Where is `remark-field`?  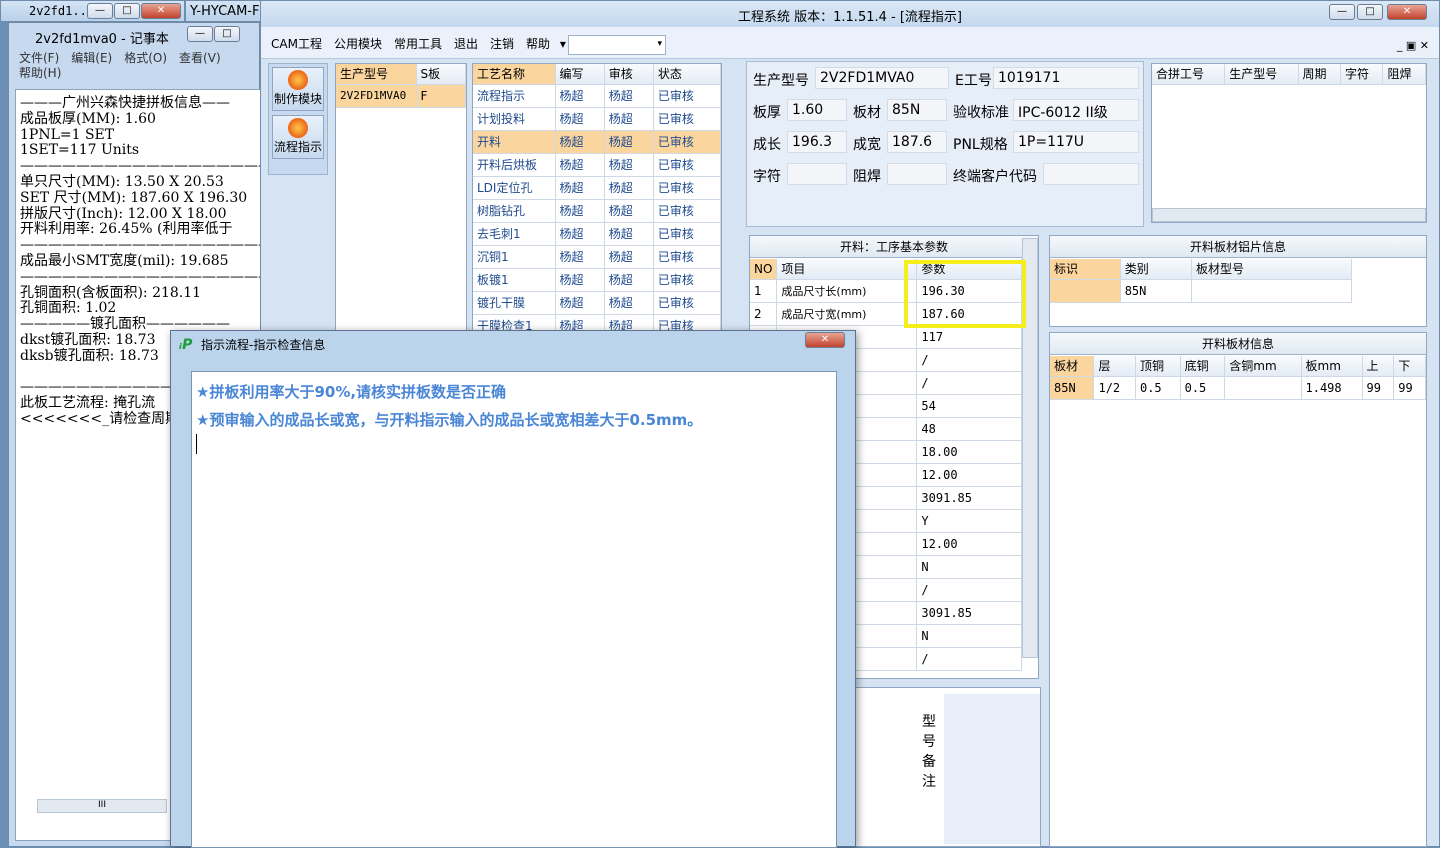
remark-field is located at coordinates (992, 769).